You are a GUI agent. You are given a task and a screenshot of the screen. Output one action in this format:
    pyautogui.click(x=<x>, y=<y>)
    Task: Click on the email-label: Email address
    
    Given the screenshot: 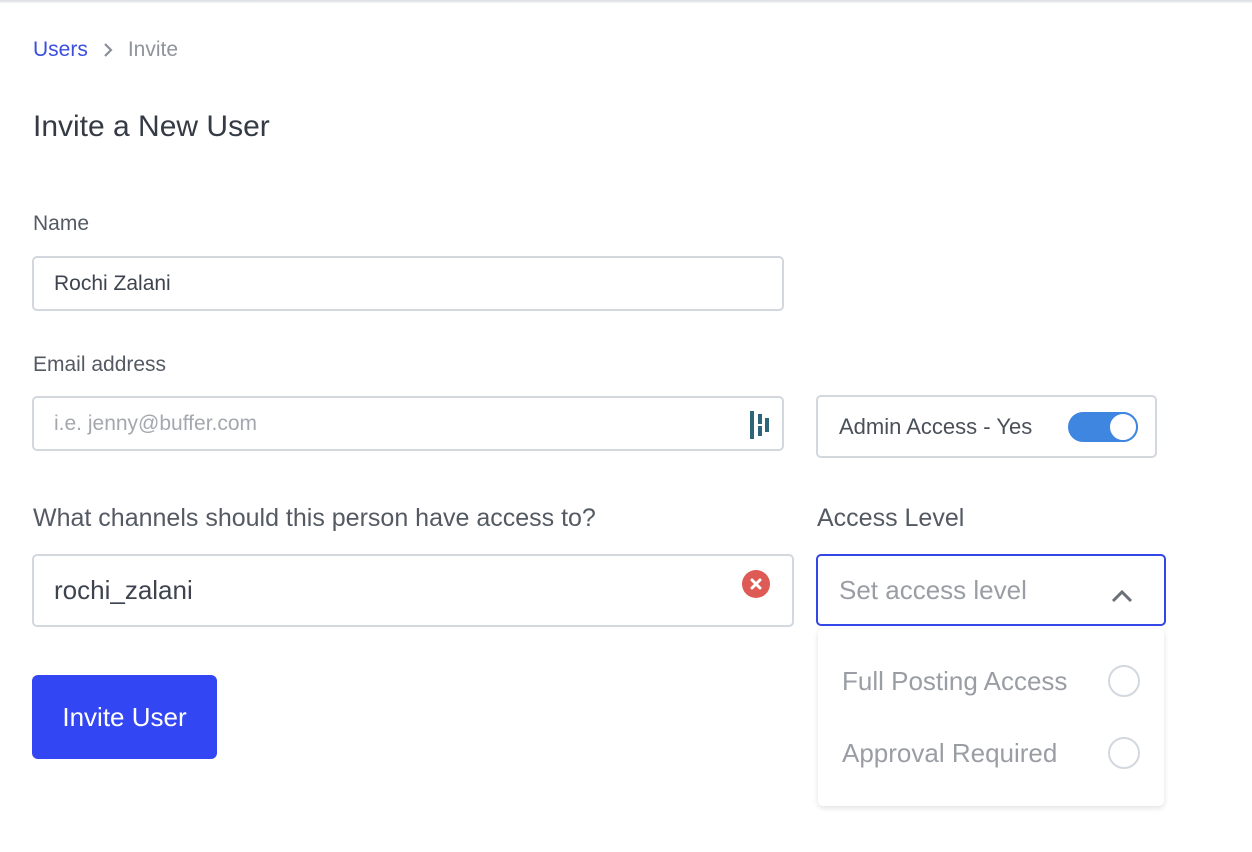 What is the action you would take?
    pyautogui.click(x=100, y=364)
    